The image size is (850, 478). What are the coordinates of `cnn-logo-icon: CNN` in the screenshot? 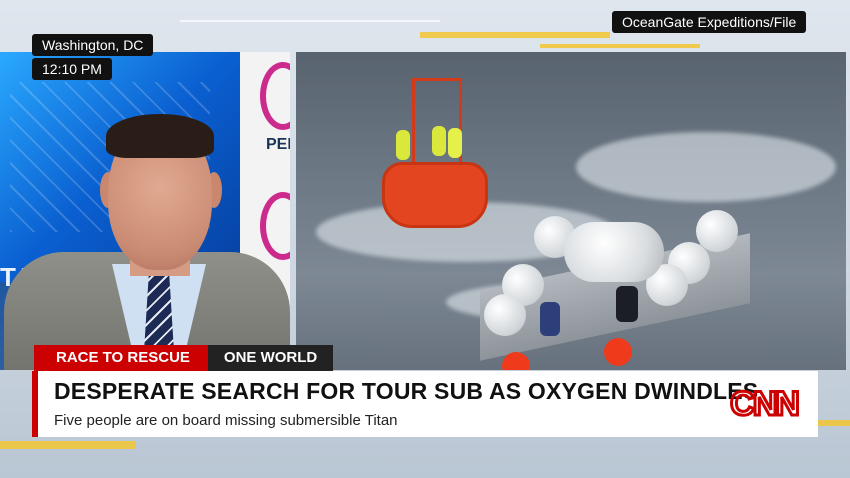 It's located at (765, 404).